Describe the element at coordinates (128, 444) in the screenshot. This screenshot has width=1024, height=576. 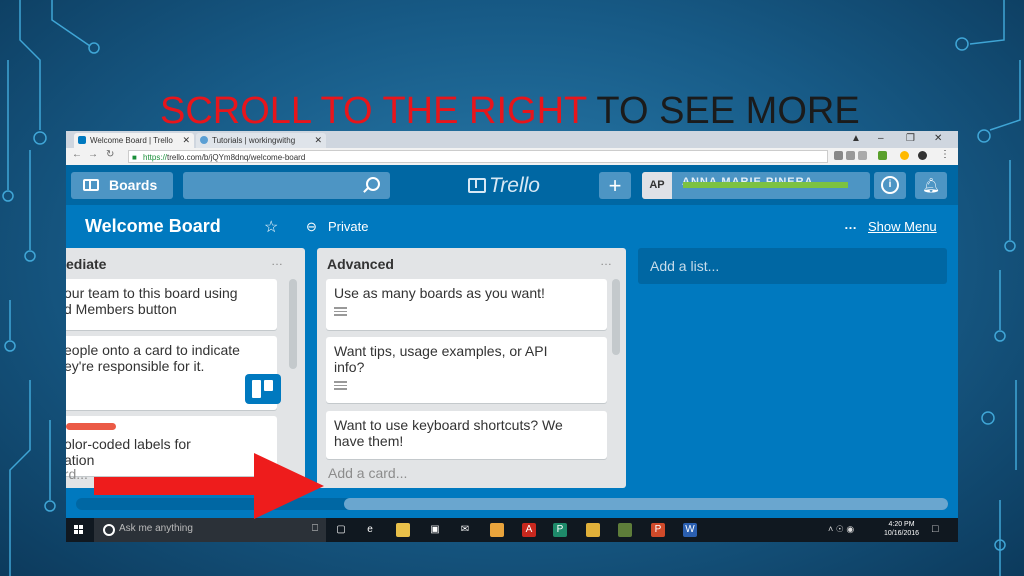
I see `card-text: olor-coded labels for` at that location.